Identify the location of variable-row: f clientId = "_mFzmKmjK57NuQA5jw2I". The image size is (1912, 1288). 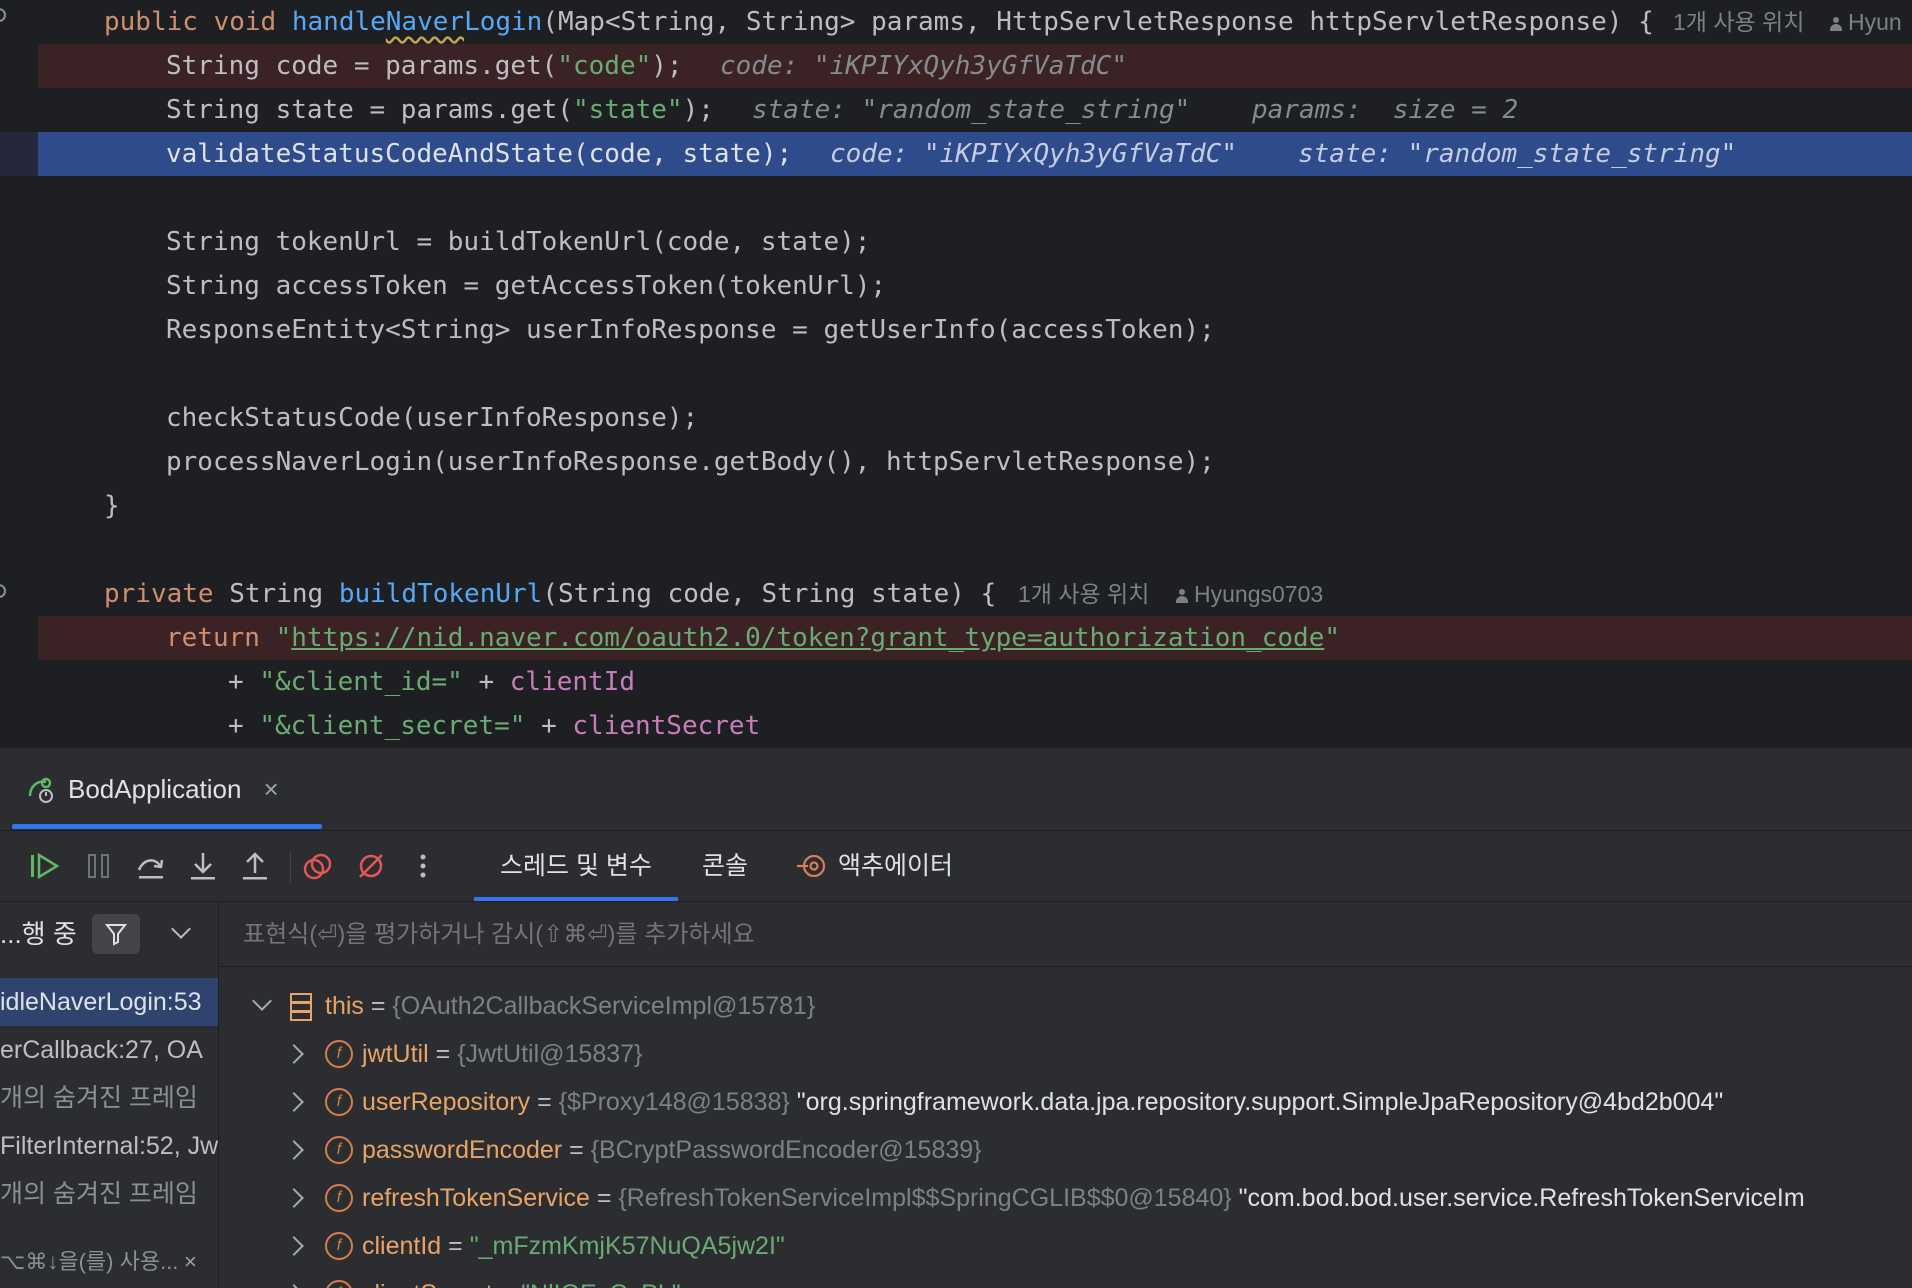
(1065, 1246).